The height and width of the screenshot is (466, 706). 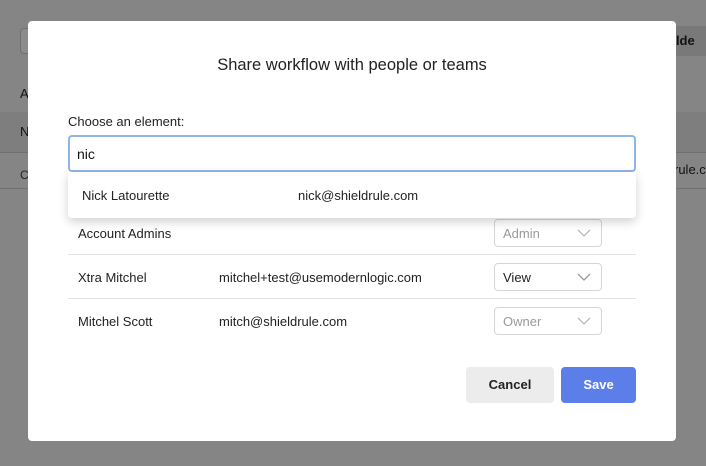 What do you see at coordinates (522, 321) in the screenshot?
I see `role-value: Owner` at bounding box center [522, 321].